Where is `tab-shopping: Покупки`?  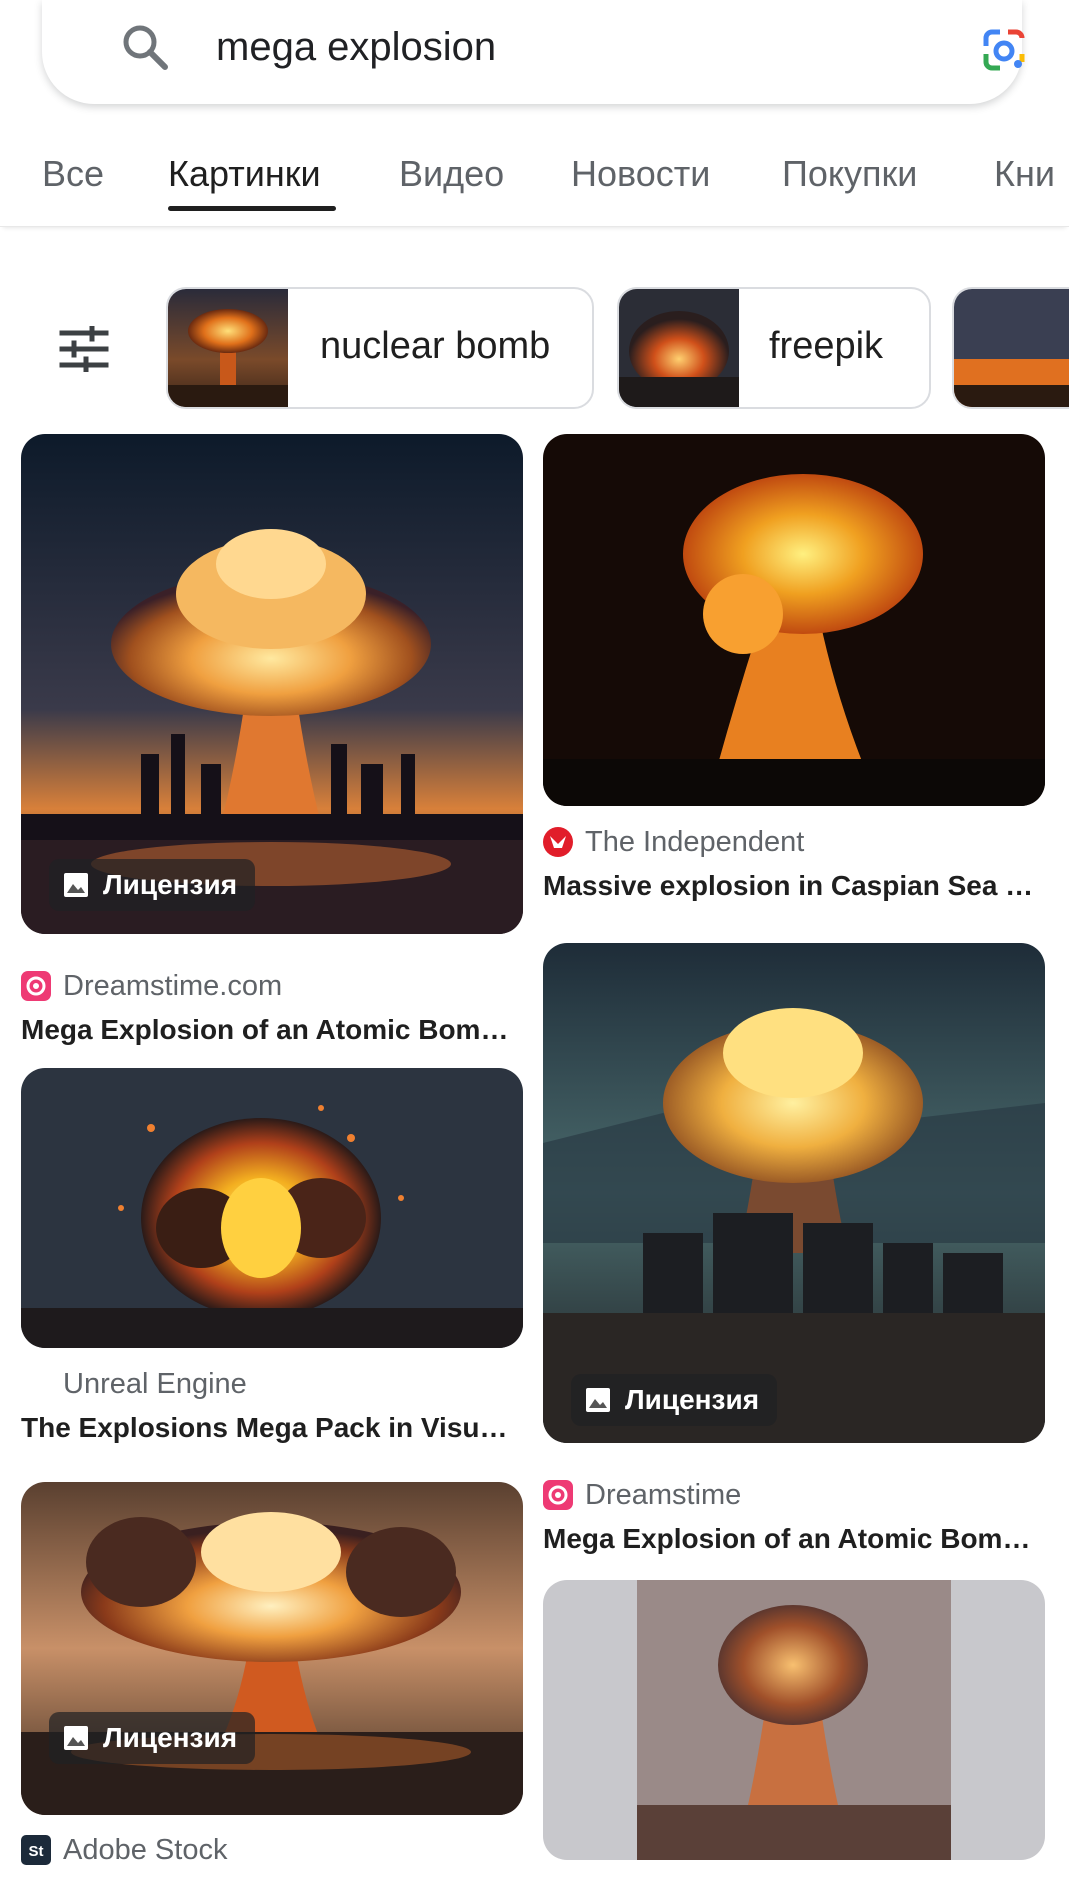 tab-shopping: Покупки is located at coordinates (849, 174).